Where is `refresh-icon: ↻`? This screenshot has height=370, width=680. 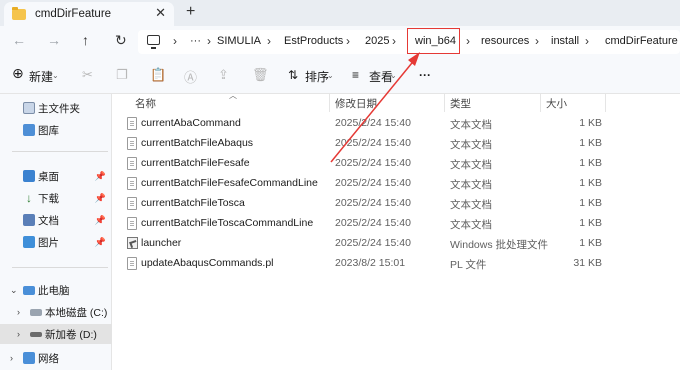
refresh-icon: ↻ is located at coordinates (121, 40).